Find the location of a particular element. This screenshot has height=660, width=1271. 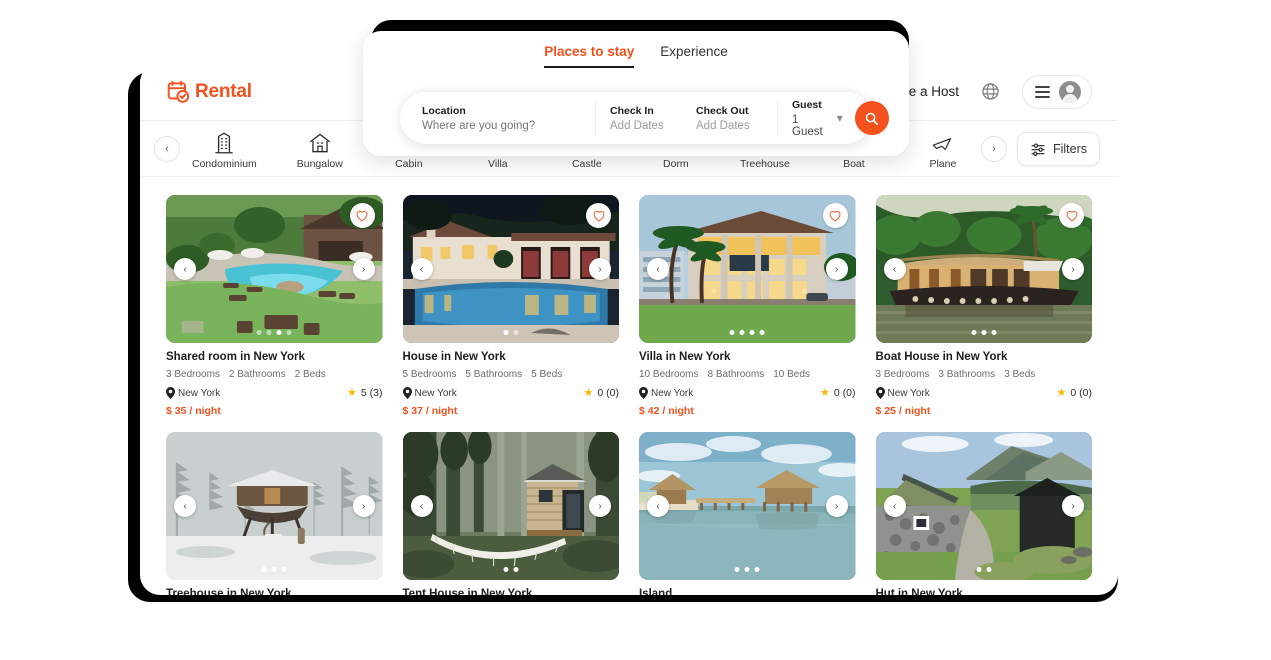

check-out-value: Add Dates is located at coordinates (729, 126).